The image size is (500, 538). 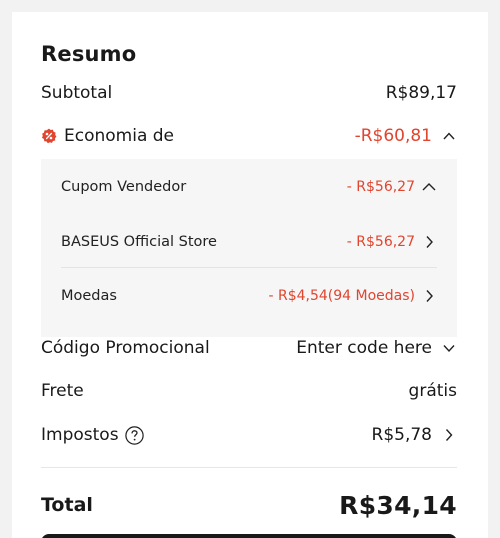 What do you see at coordinates (77, 93) in the screenshot?
I see `subtotal-label: Subtotal` at bounding box center [77, 93].